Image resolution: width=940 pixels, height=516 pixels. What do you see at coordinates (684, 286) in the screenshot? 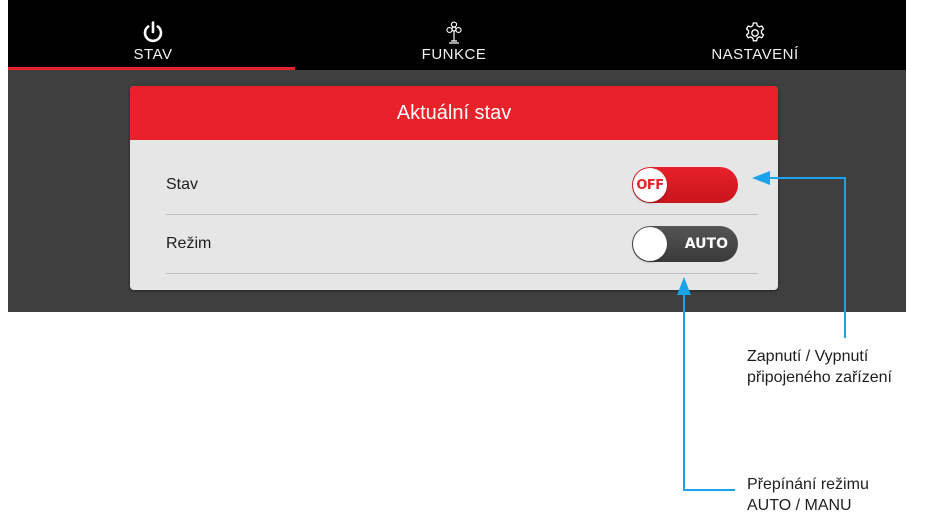
I see `mode-callout-arrow` at bounding box center [684, 286].